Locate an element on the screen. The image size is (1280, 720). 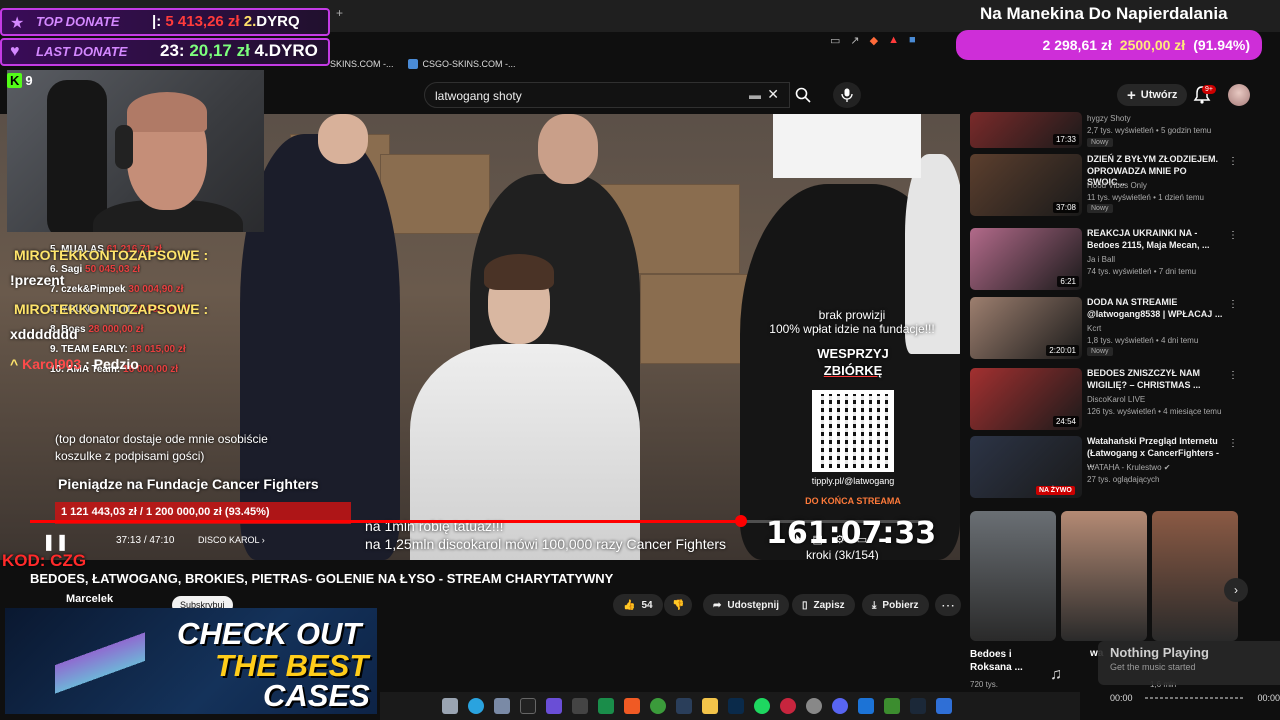
channel-name: Marcelek is located at coordinates (89, 599).